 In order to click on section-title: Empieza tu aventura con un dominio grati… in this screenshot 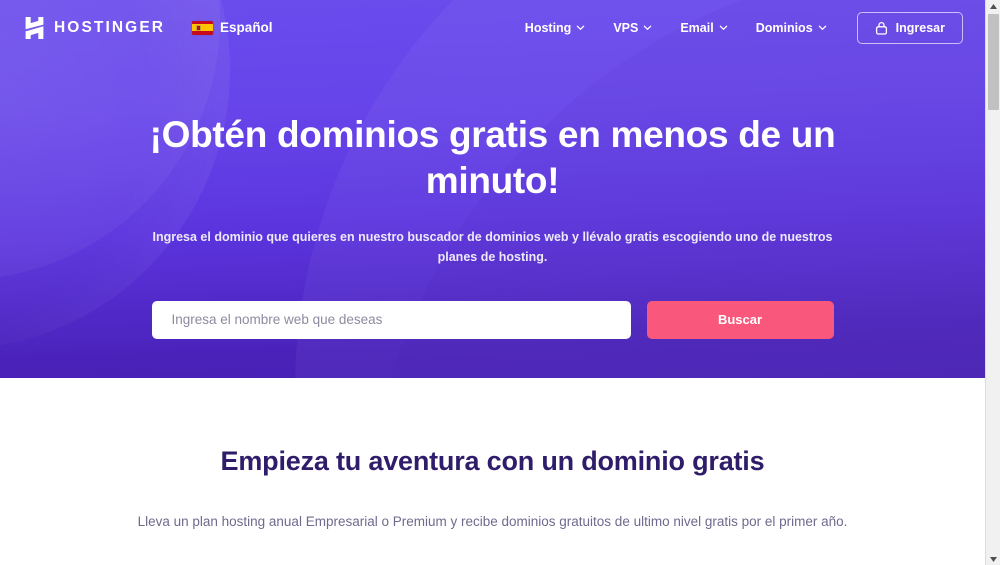, I will do `click(492, 461)`.